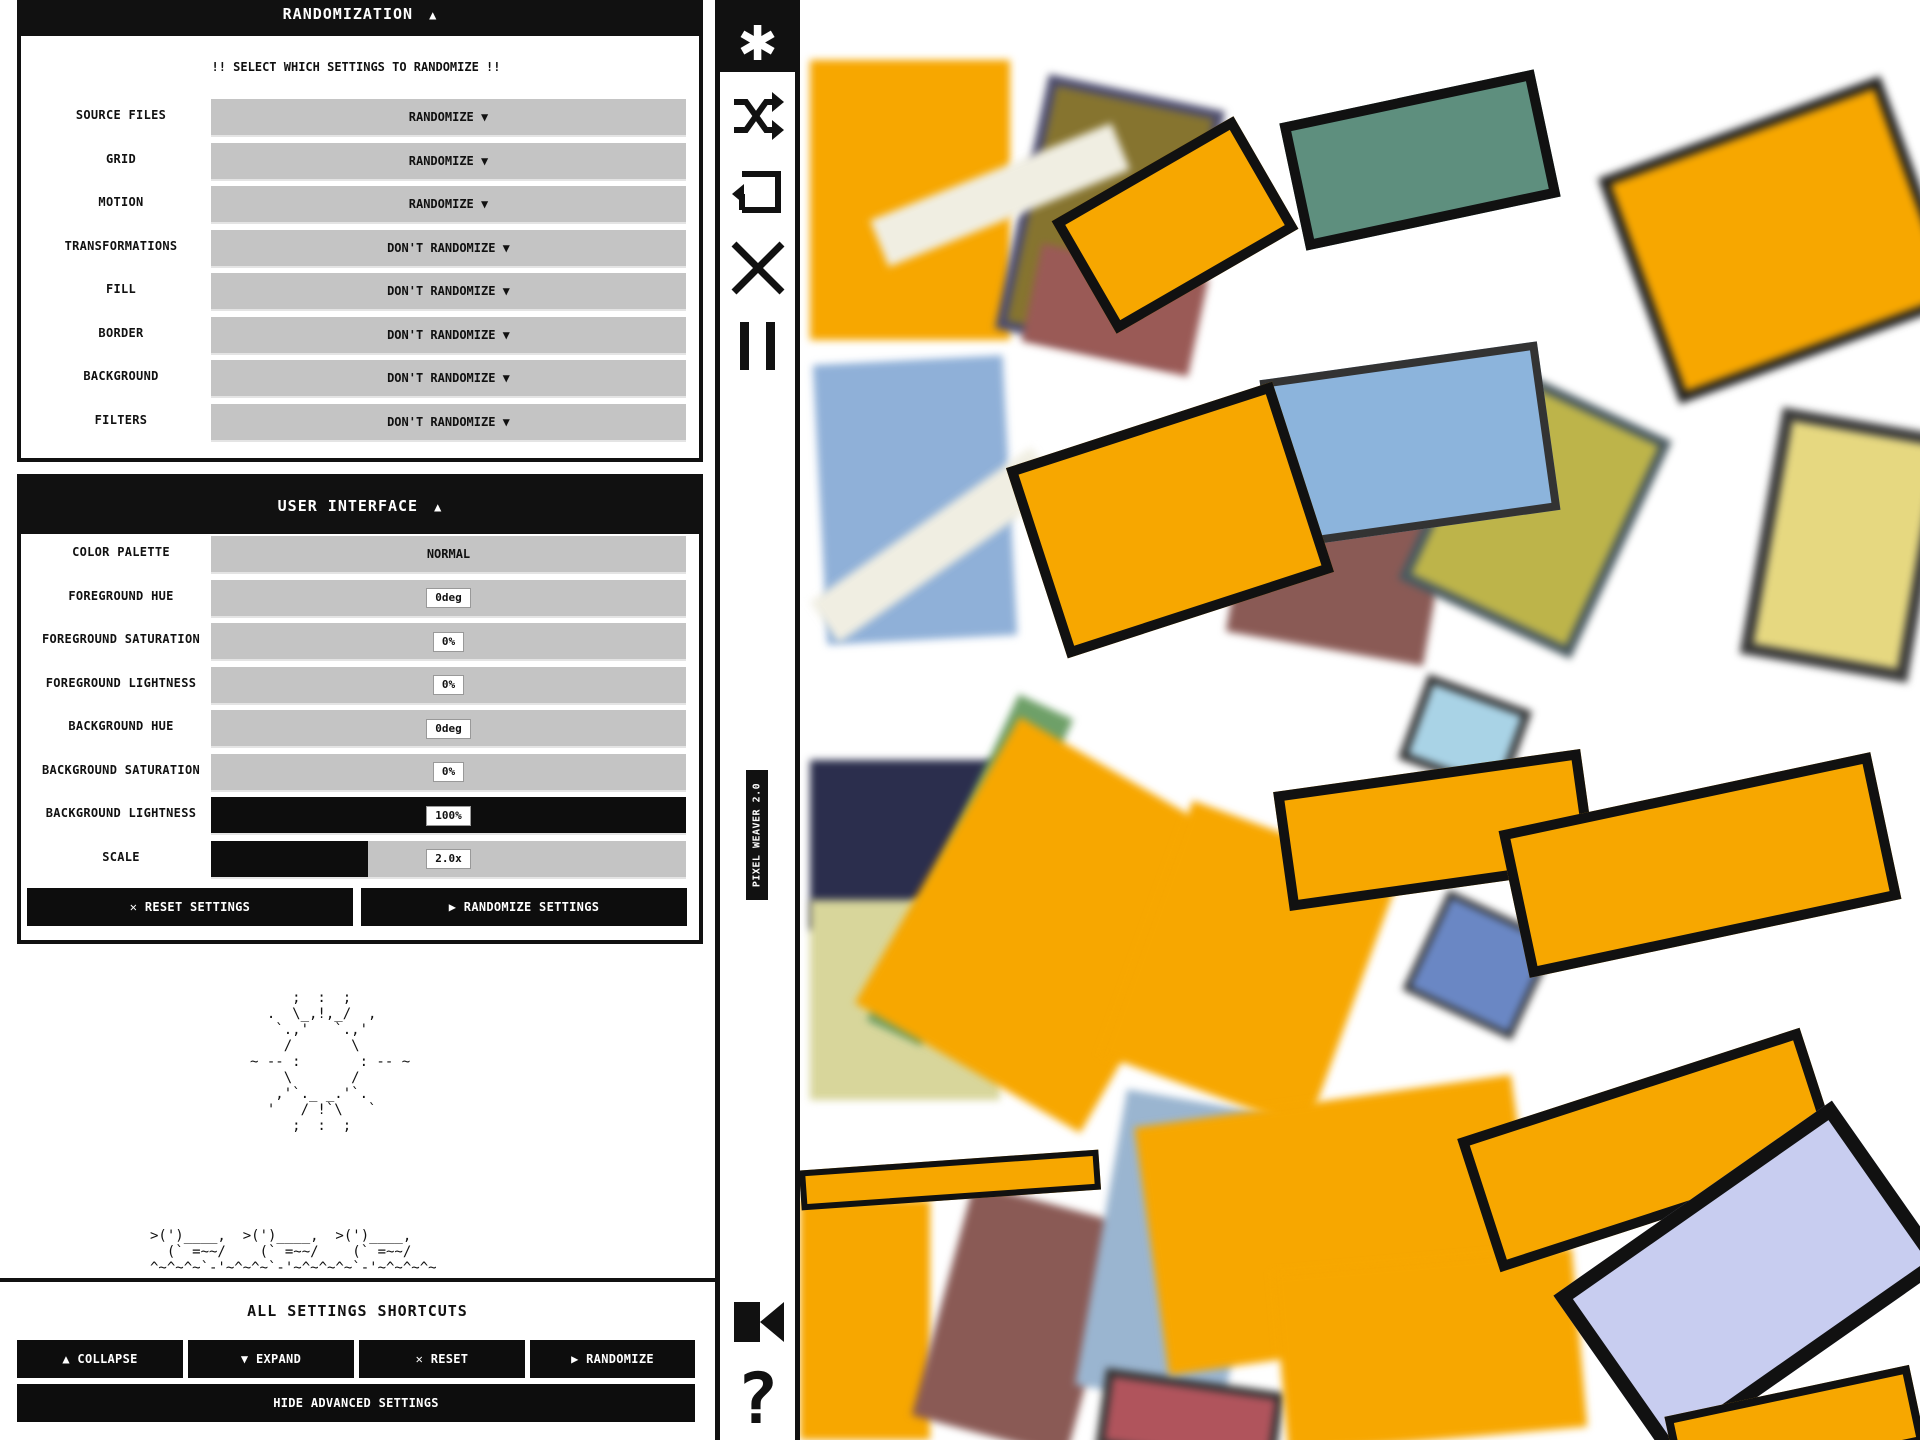 The height and width of the screenshot is (1440, 1920). What do you see at coordinates (121, 245) in the screenshot?
I see `setting-label: TRANSFORMATIONS` at bounding box center [121, 245].